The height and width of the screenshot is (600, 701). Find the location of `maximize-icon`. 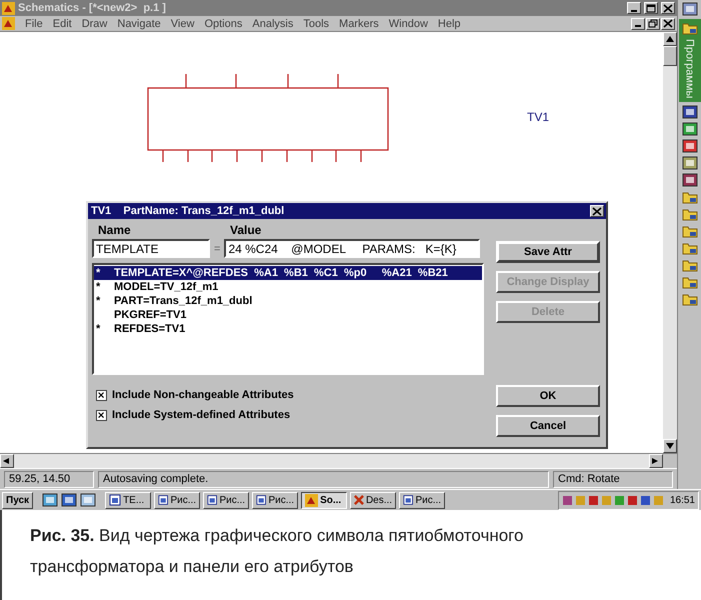

maximize-icon is located at coordinates (651, 8).